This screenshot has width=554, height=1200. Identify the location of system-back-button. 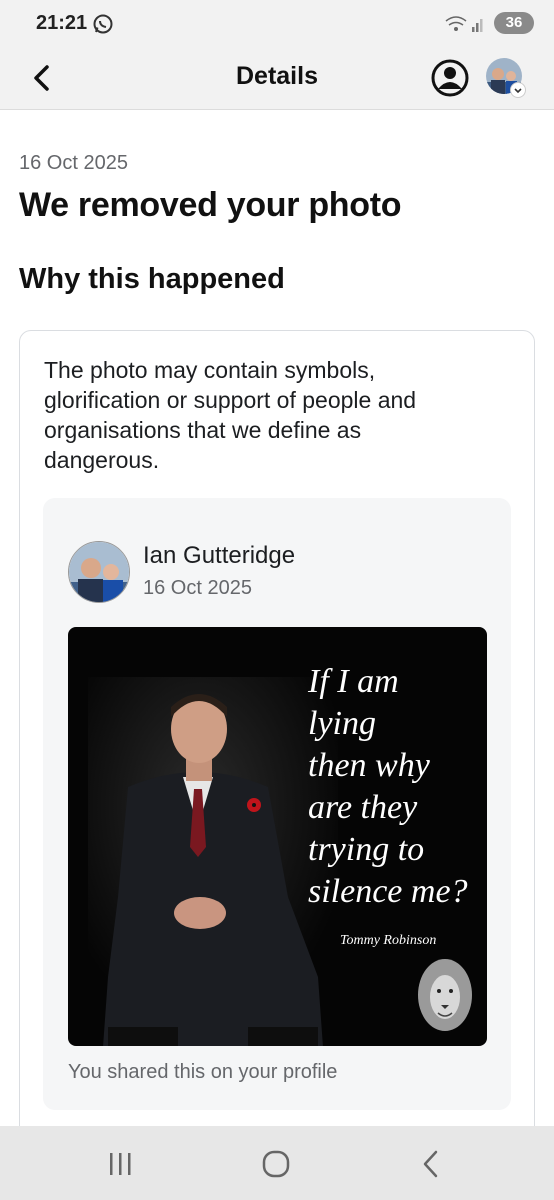
(432, 1164).